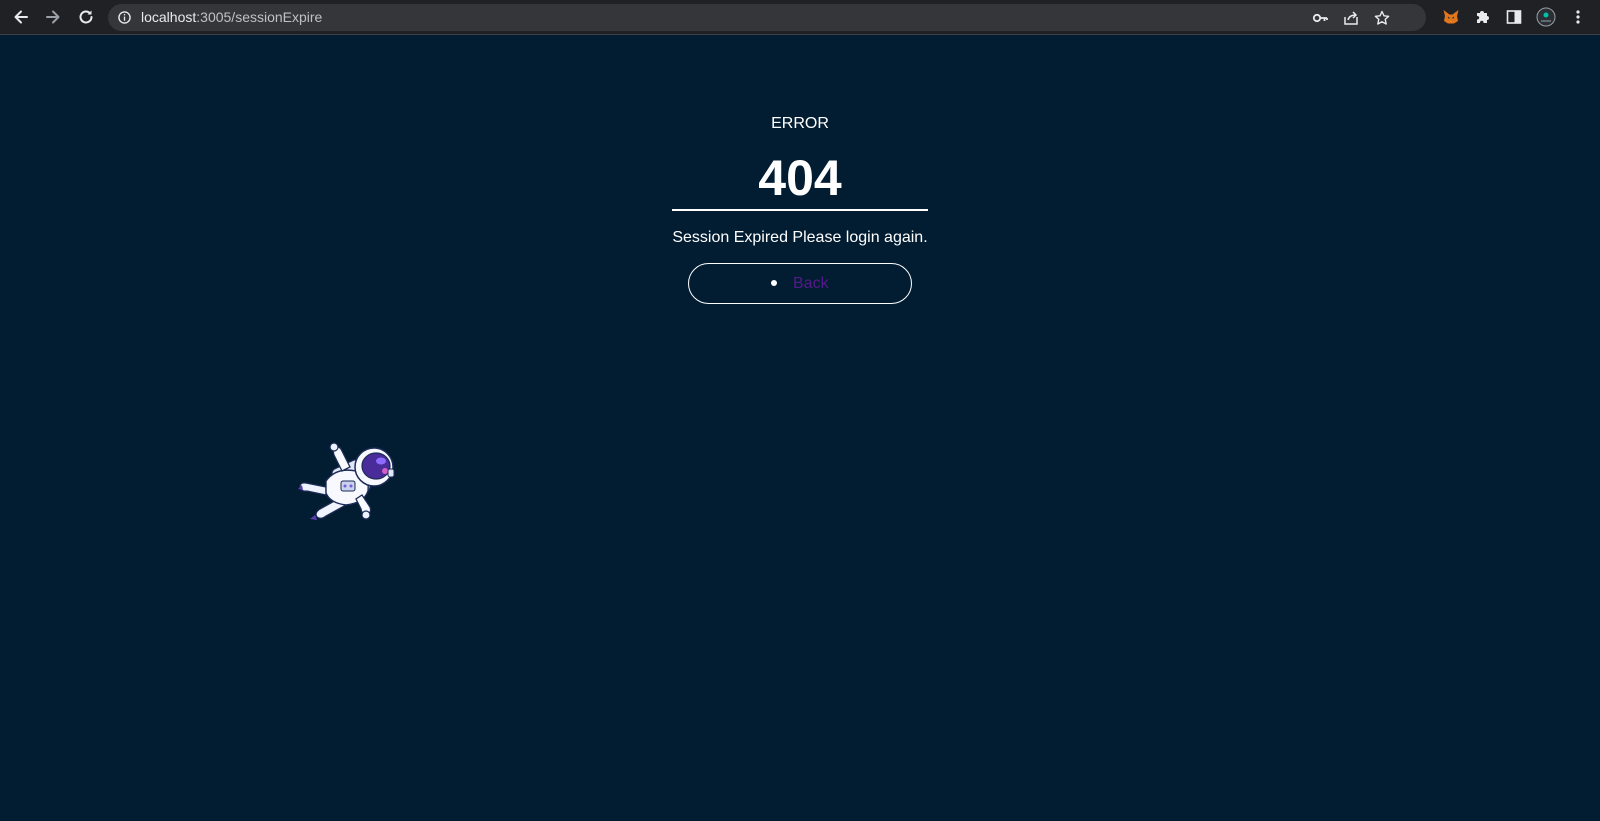  I want to click on error-code: 404, so click(800, 178).